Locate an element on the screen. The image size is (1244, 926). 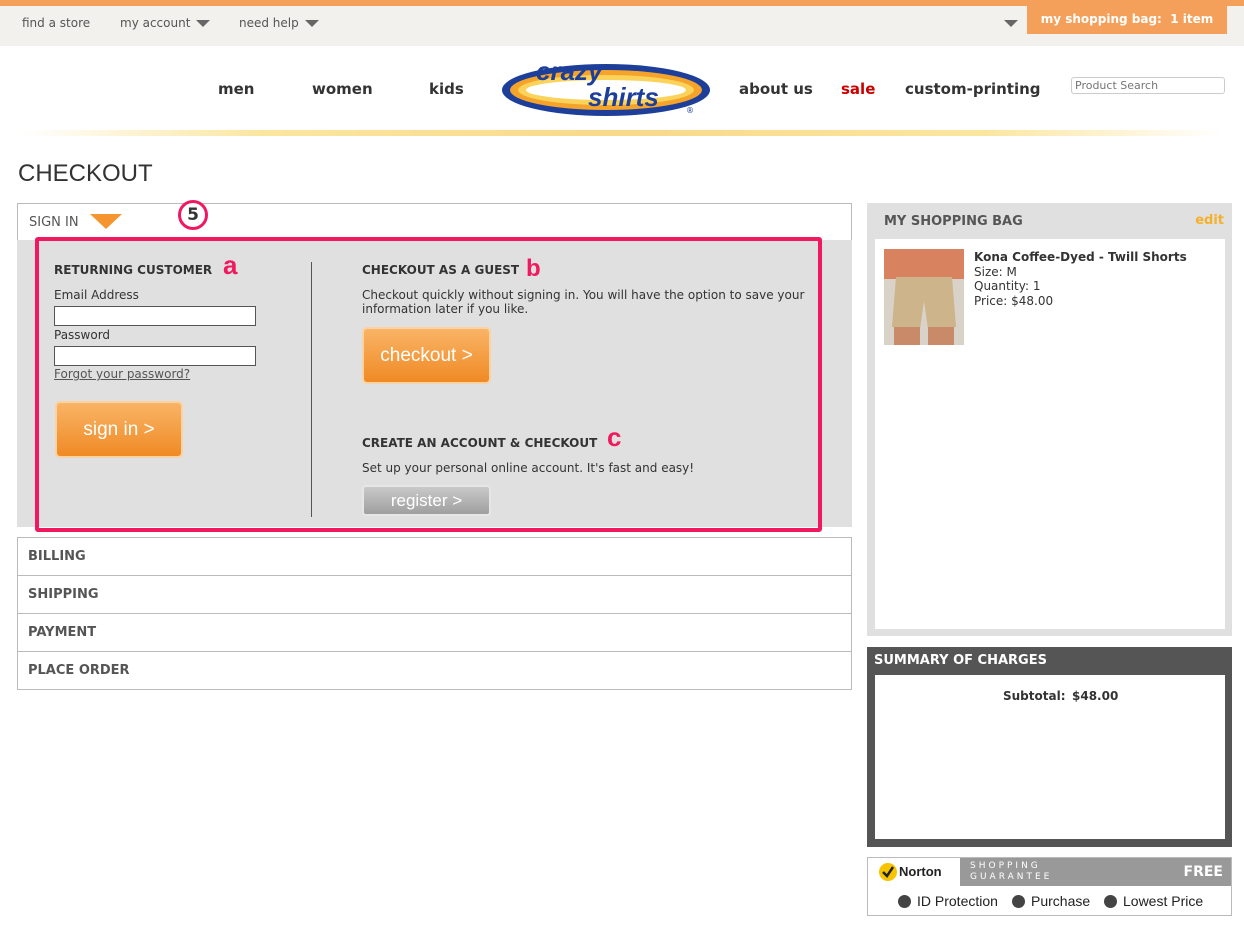
nav-men: men is located at coordinates (236, 89).